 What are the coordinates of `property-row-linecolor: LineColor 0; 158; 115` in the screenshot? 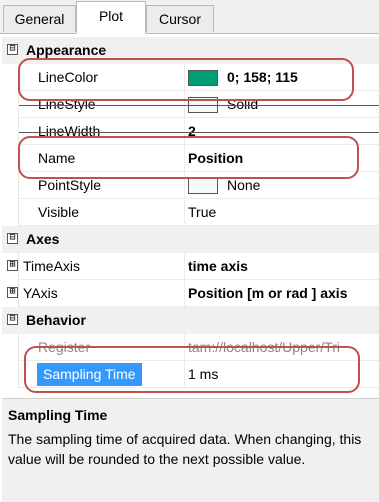 It's located at (190, 77).